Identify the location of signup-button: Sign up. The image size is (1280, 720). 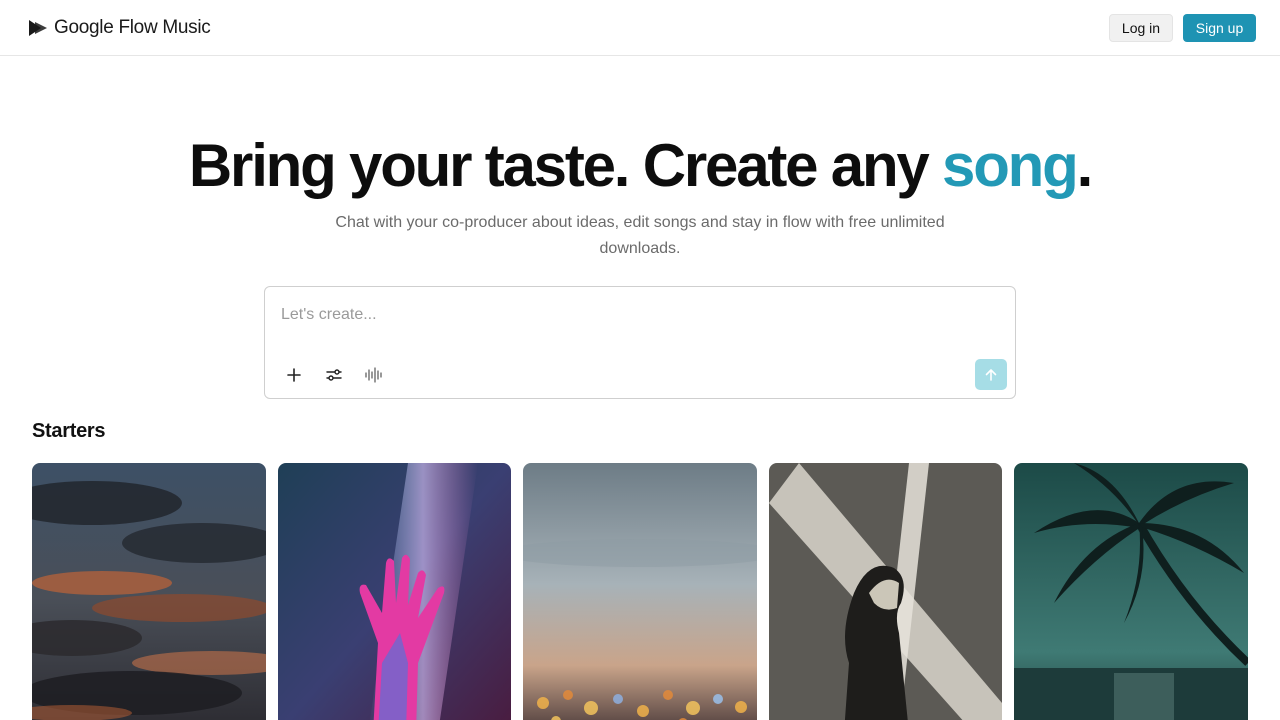
(1219, 28).